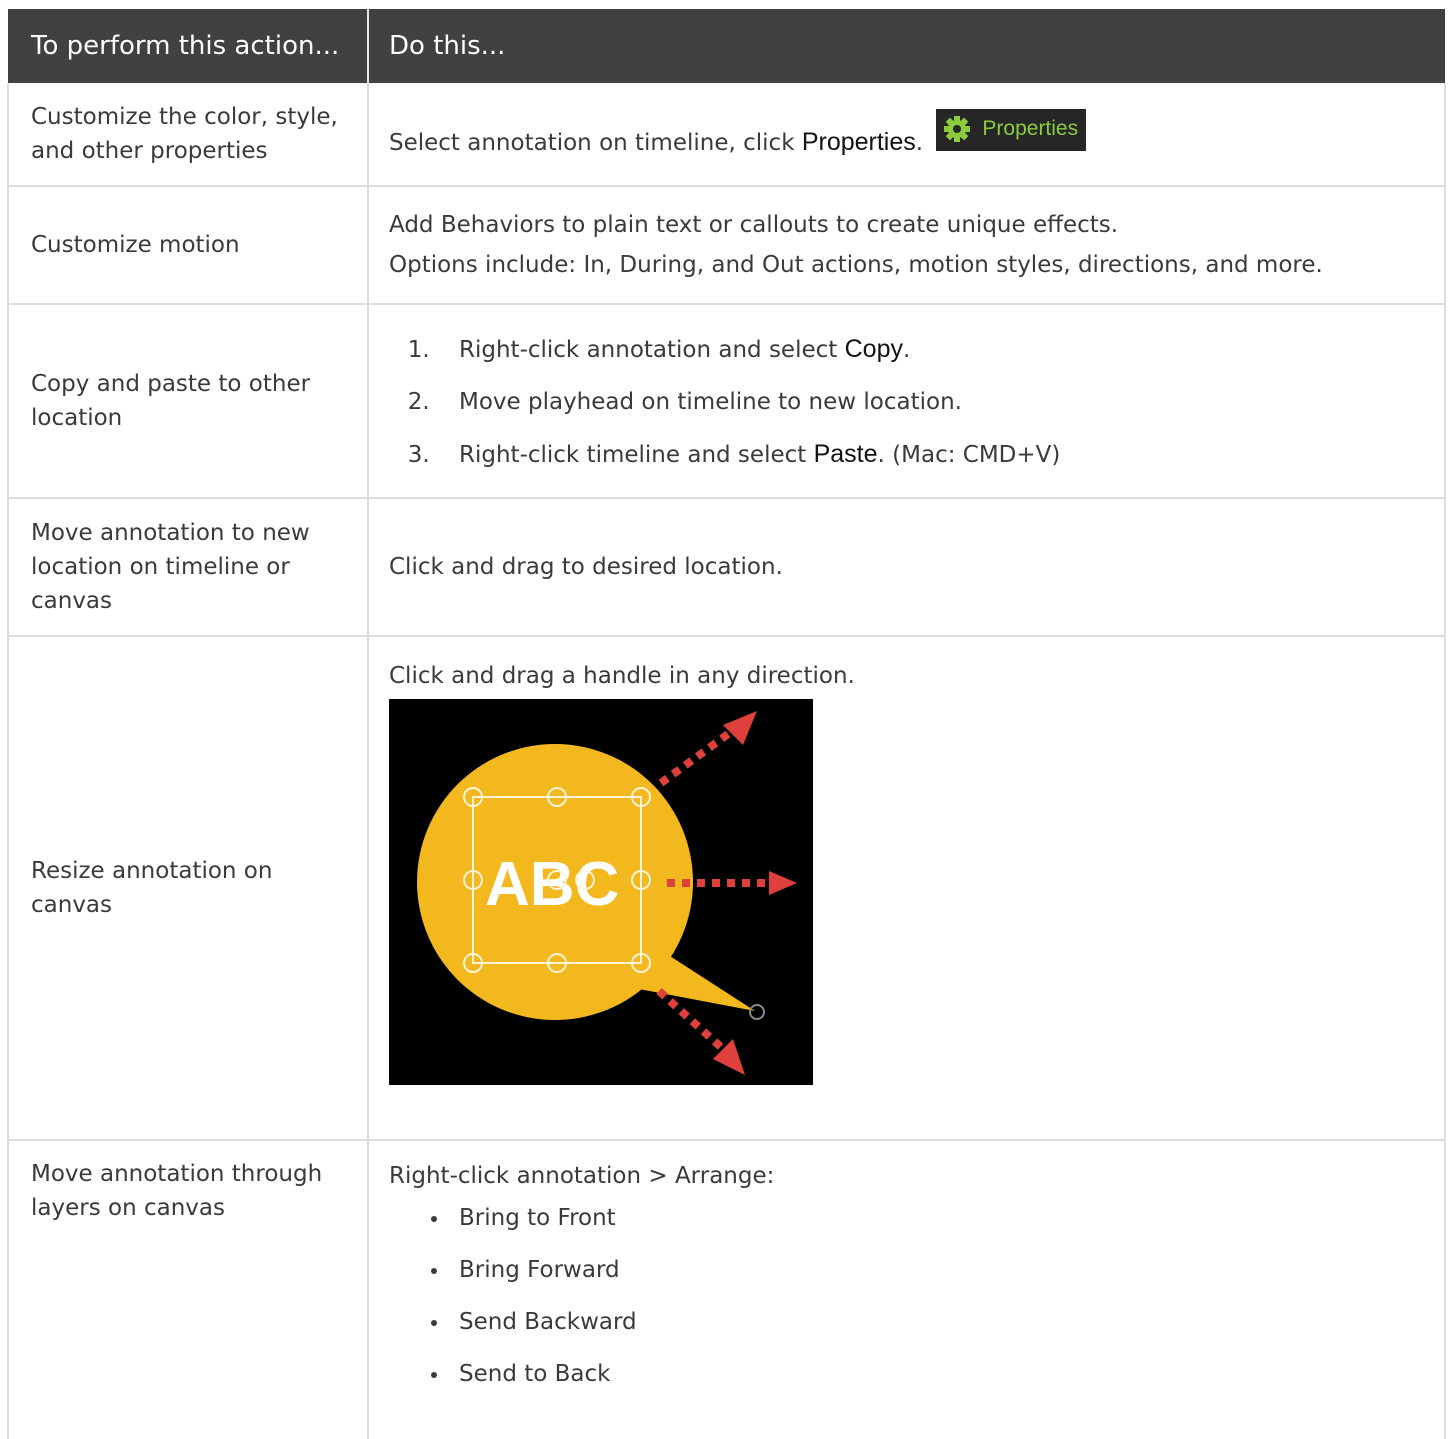  What do you see at coordinates (926, 1218) in the screenshot?
I see `list-item: Bring to Front` at bounding box center [926, 1218].